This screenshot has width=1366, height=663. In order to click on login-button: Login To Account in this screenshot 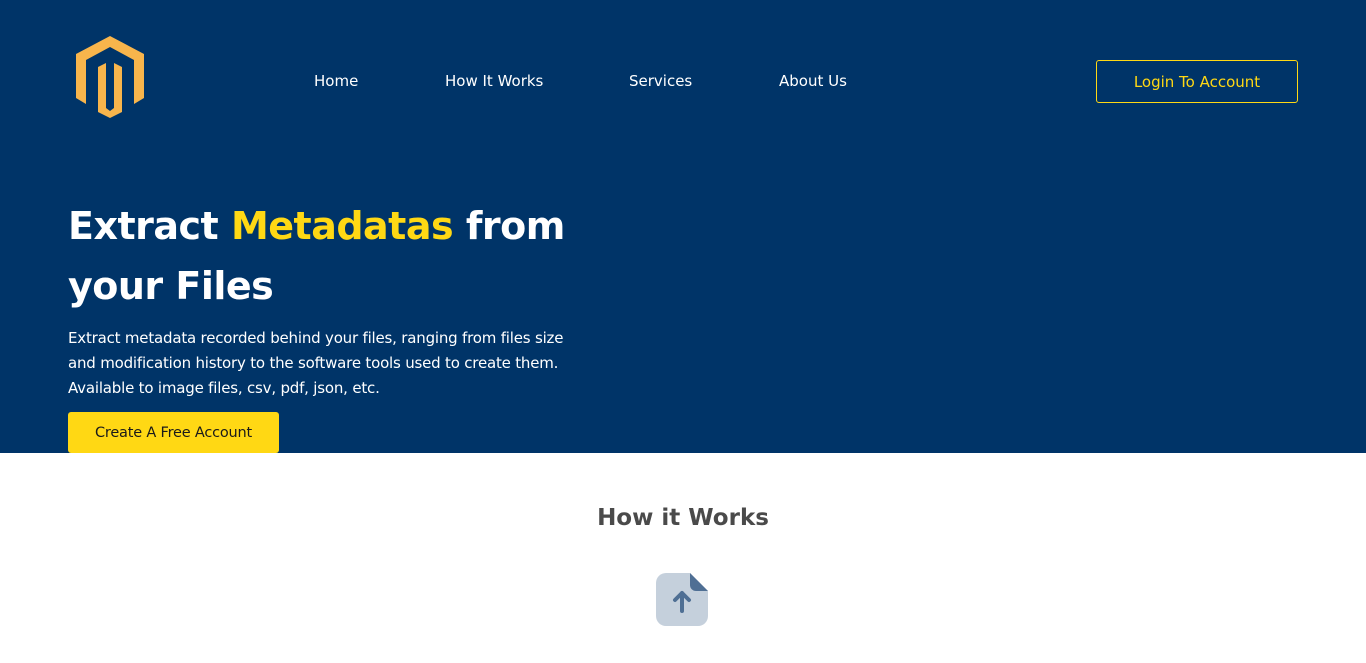, I will do `click(1197, 81)`.